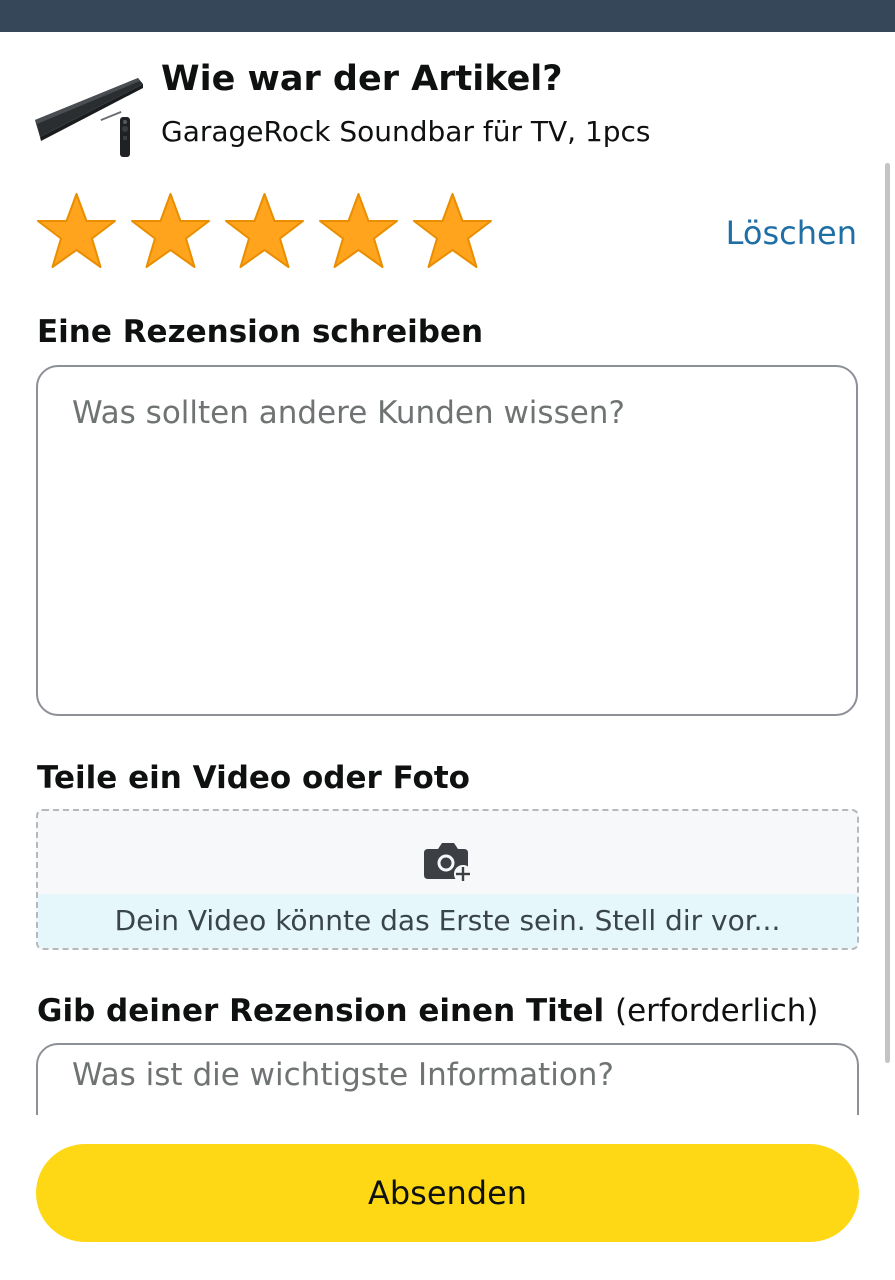 This screenshot has height=1280, width=895. I want to click on camera-add-icon, so click(448, 863).